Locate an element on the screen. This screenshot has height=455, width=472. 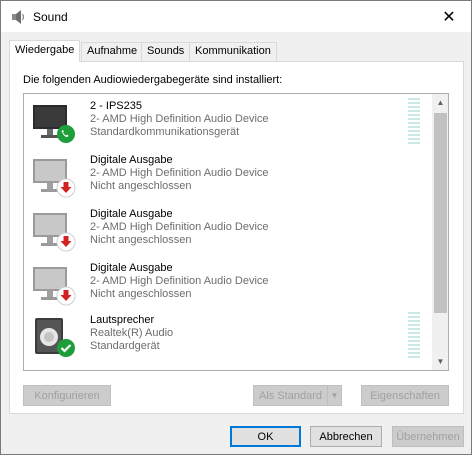
device-name: 2 - IPS235 is located at coordinates (116, 106).